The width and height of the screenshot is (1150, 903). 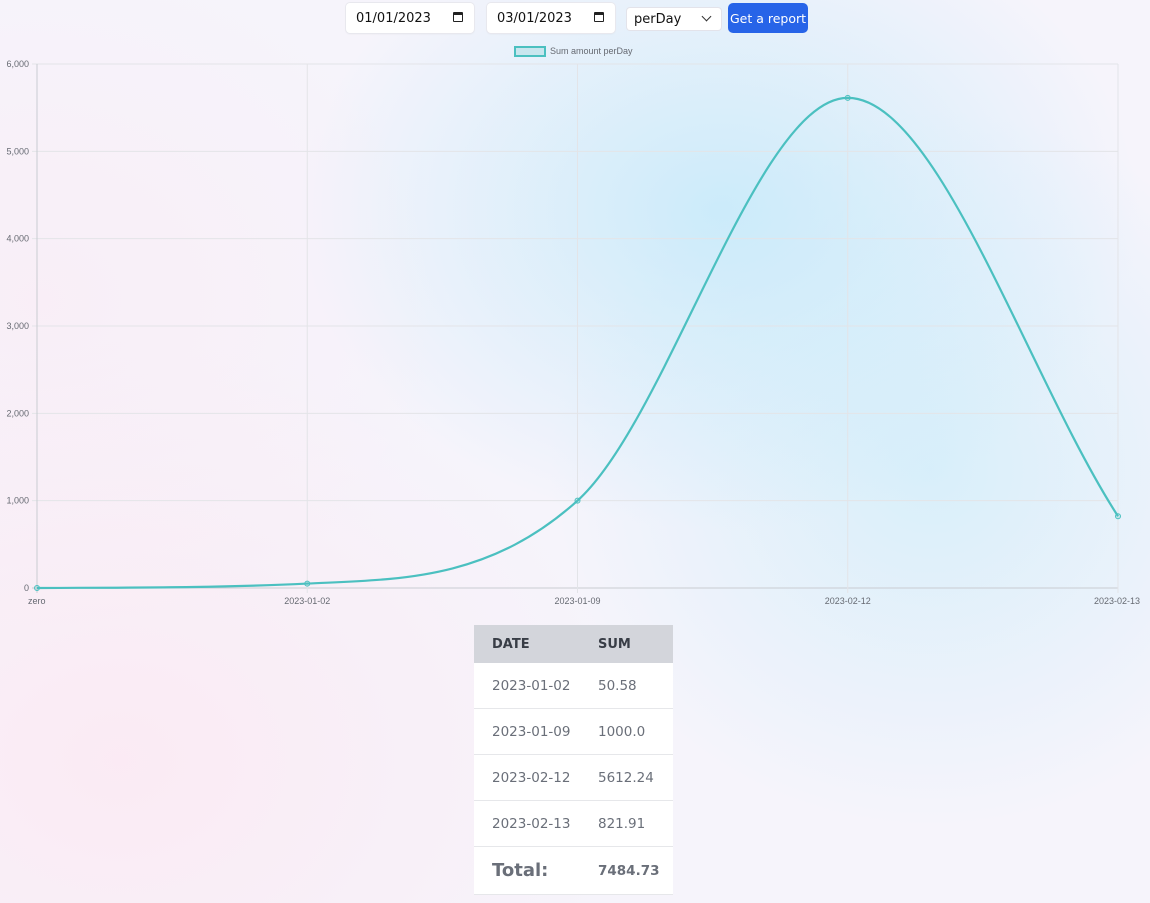 What do you see at coordinates (37, 601) in the screenshot?
I see `x-tick-label: zero` at bounding box center [37, 601].